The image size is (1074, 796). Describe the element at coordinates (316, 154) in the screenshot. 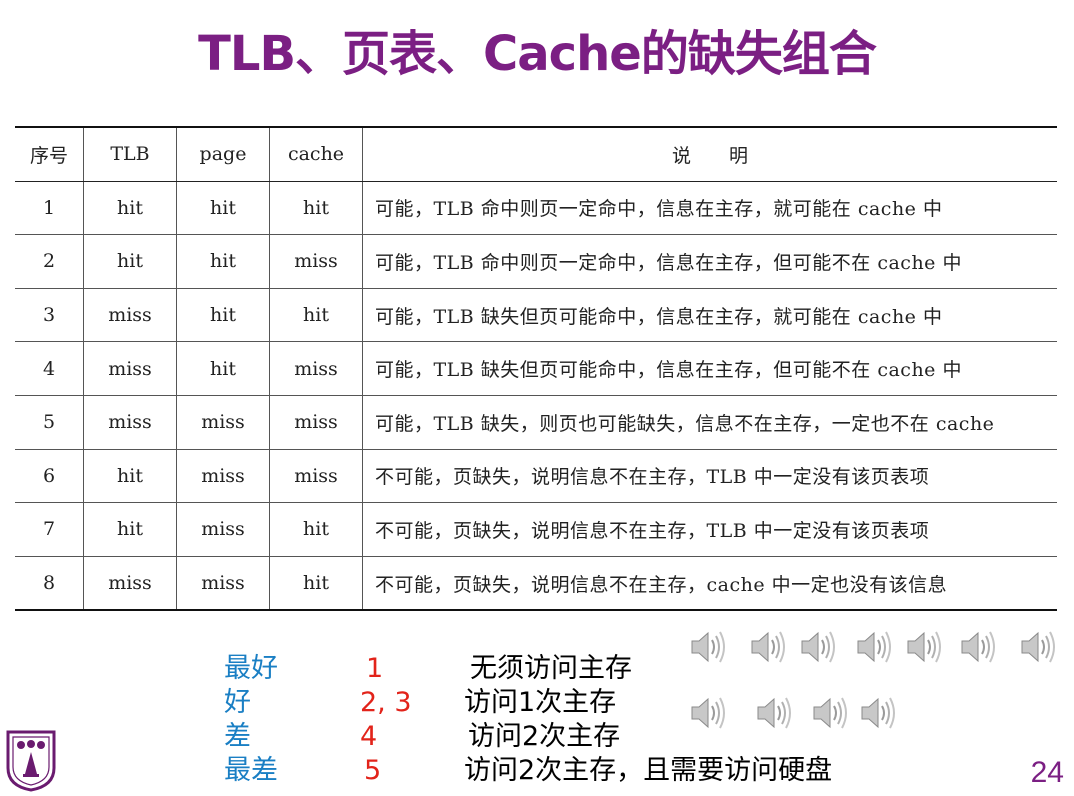

I see `col-header-cache: cache` at that location.